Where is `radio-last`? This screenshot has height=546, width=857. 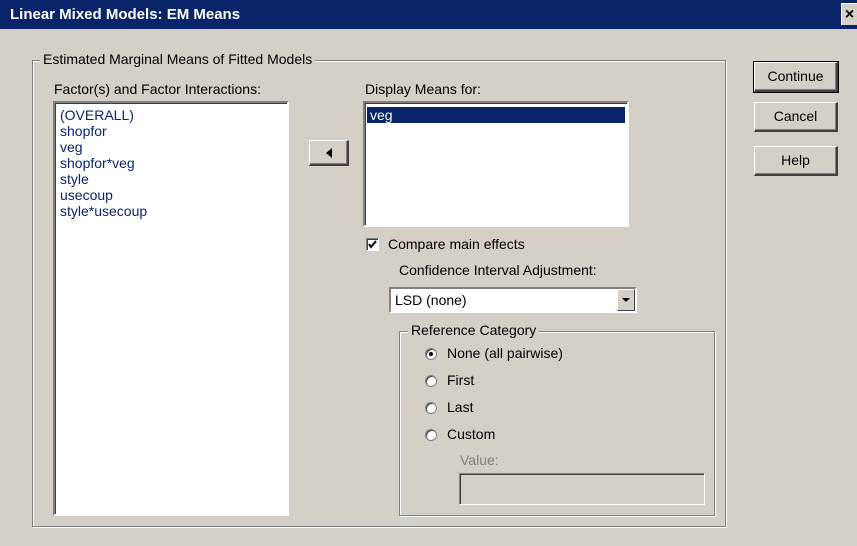
radio-last is located at coordinates (431, 408).